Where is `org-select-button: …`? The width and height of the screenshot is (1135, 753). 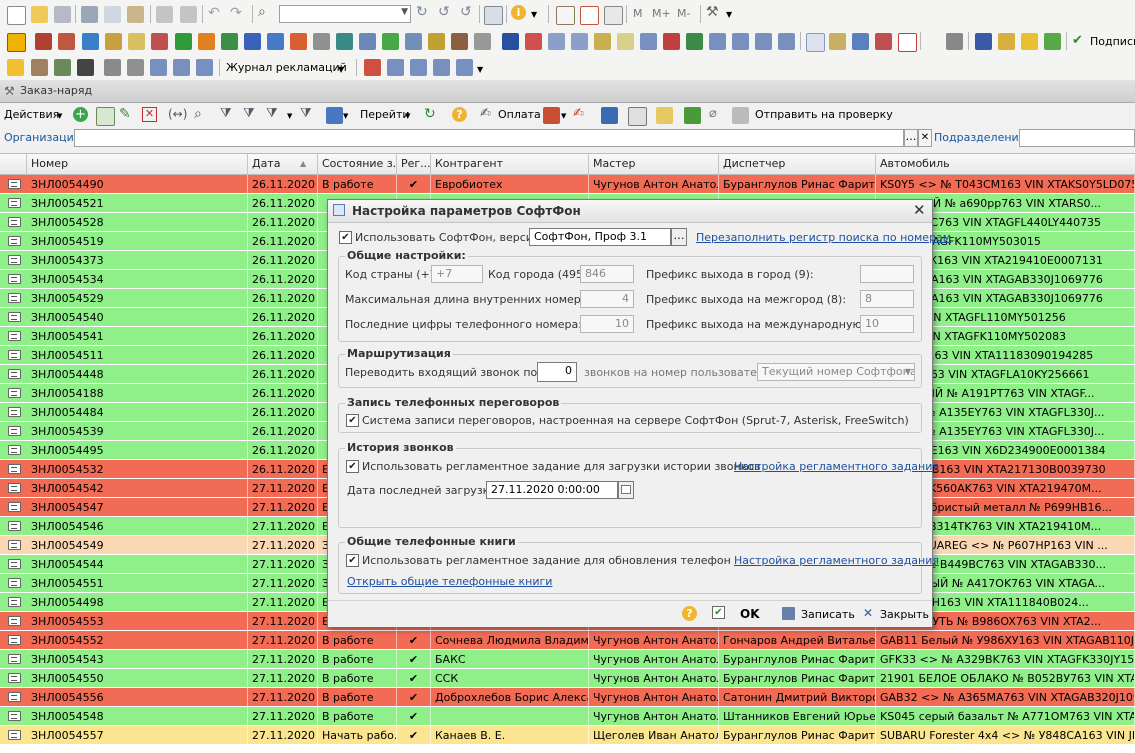 org-select-button: … is located at coordinates (911, 138).